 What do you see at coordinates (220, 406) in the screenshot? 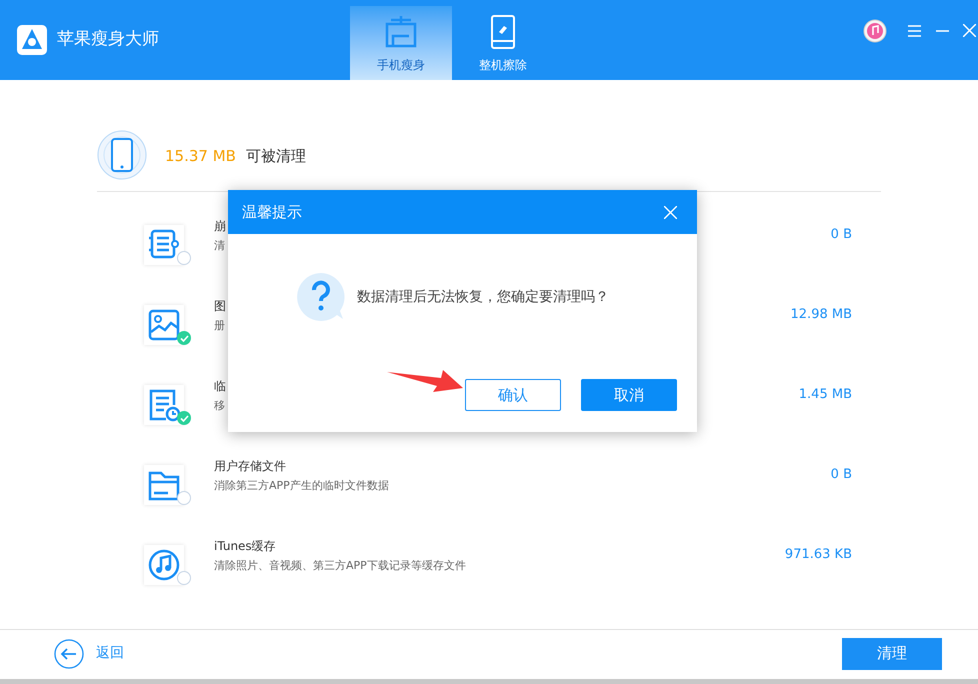
I see `item-description: 移` at bounding box center [220, 406].